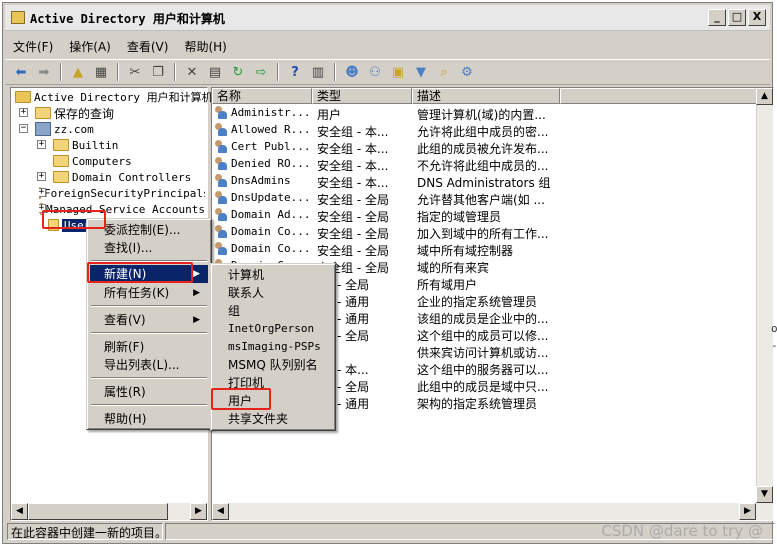 This screenshot has height=548, width=777. Describe the element at coordinates (66, 113) in the screenshot. I see `tree-saved-queries: + 保存的查询` at that location.